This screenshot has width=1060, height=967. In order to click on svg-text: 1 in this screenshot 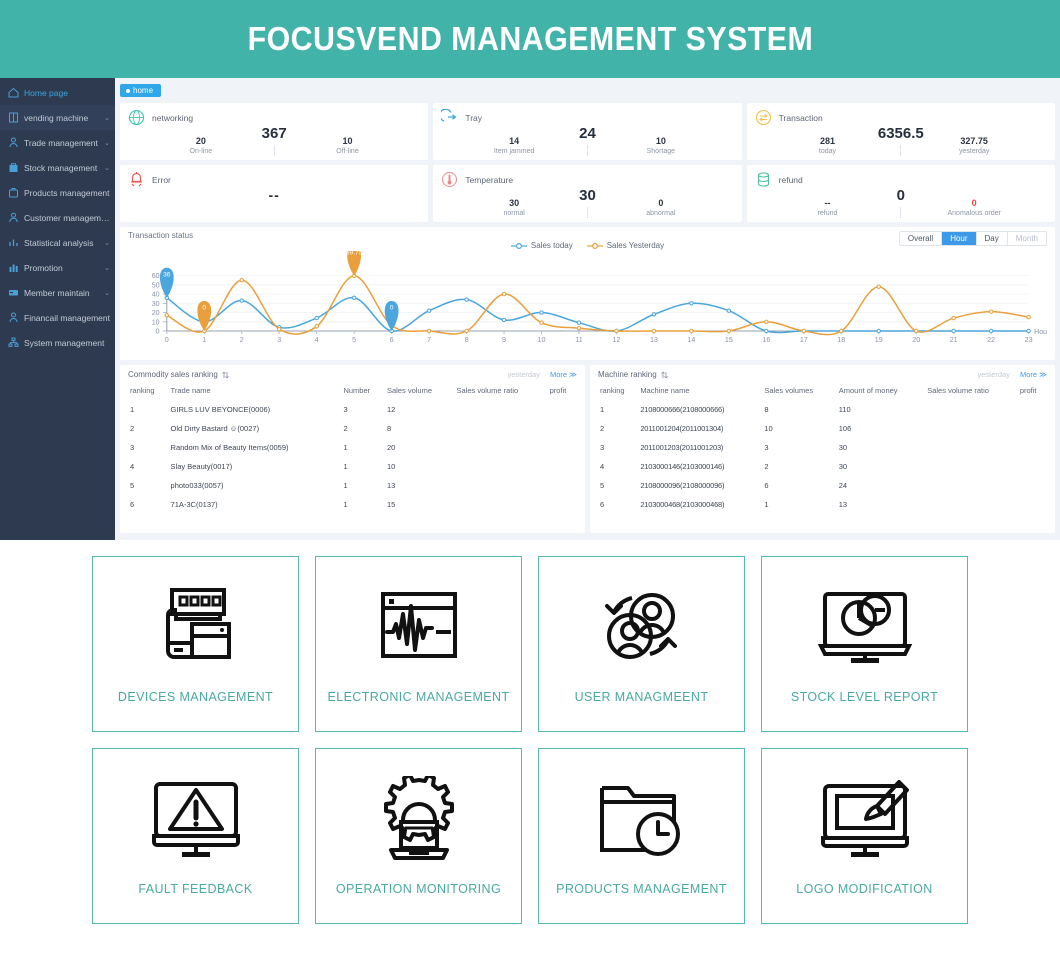, I will do `click(204, 340)`.